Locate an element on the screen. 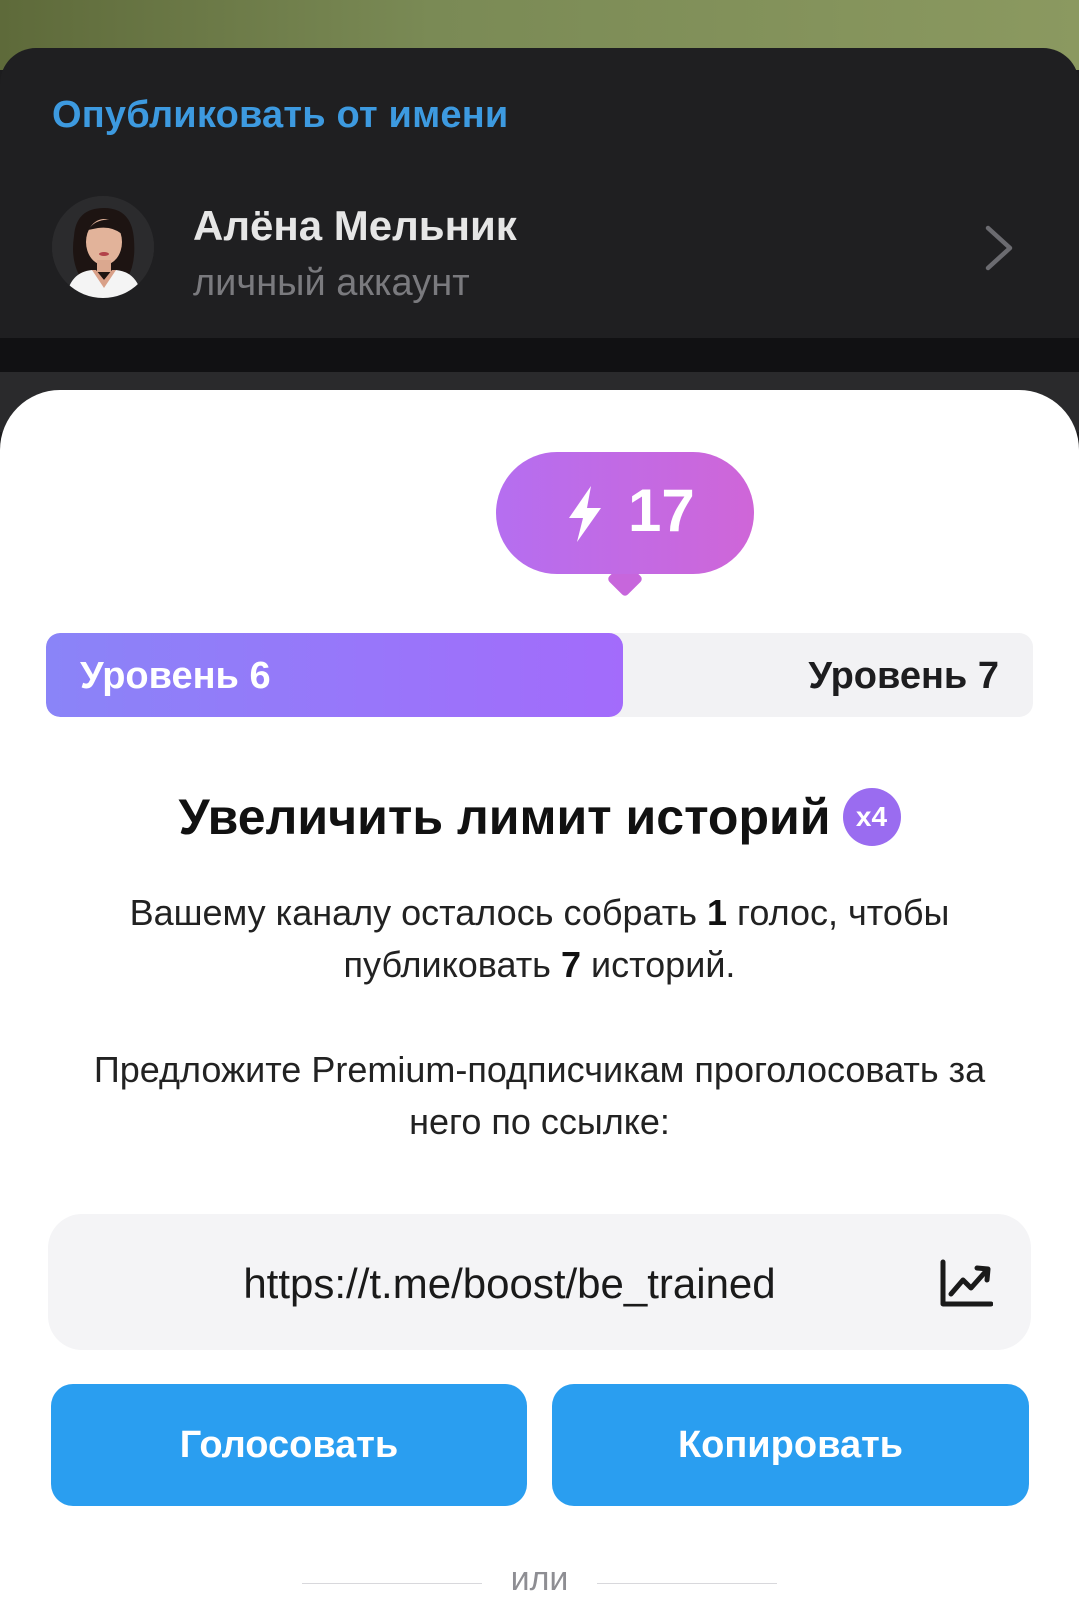 This screenshot has width=1079, height=1612. next-level-label: Уровень 7 is located at coordinates (903, 676).